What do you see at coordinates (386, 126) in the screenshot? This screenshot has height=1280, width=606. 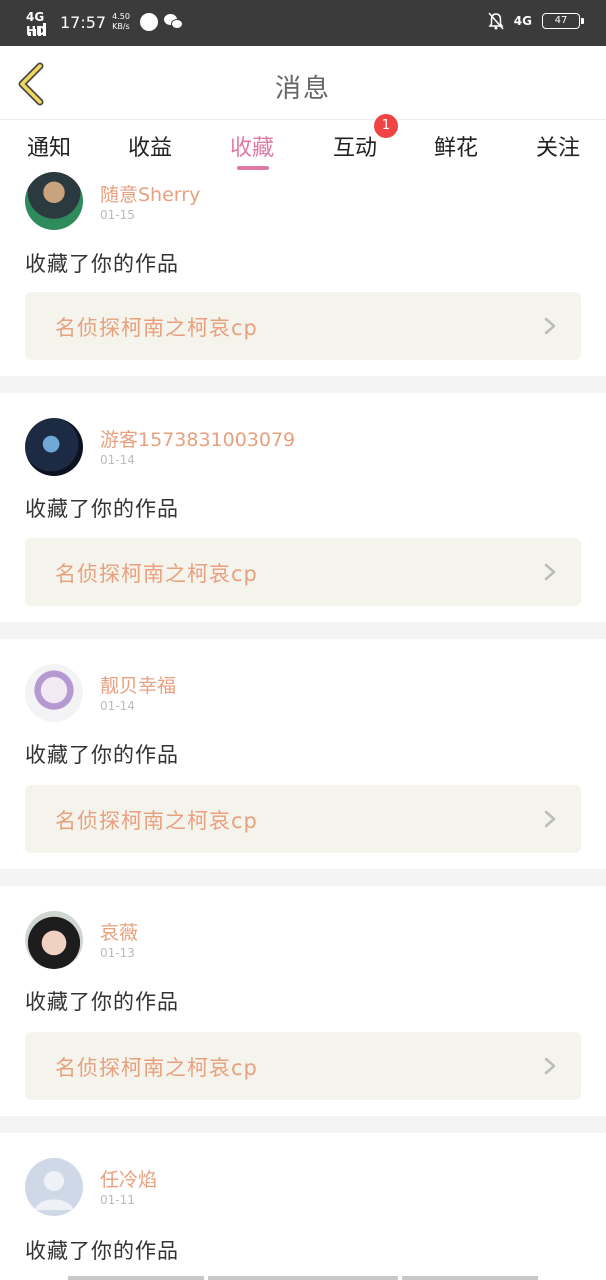 I see `interactions-badge: 1` at bounding box center [386, 126].